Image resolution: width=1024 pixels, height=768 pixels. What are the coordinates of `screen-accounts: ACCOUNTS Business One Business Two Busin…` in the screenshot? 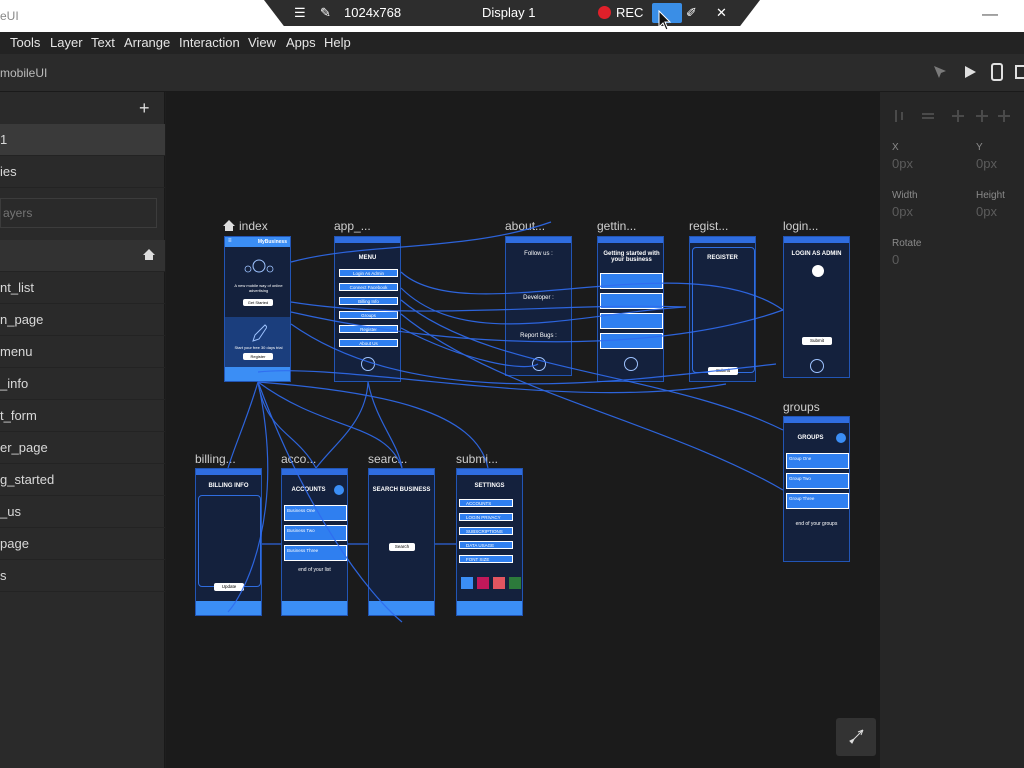 It's located at (314, 542).